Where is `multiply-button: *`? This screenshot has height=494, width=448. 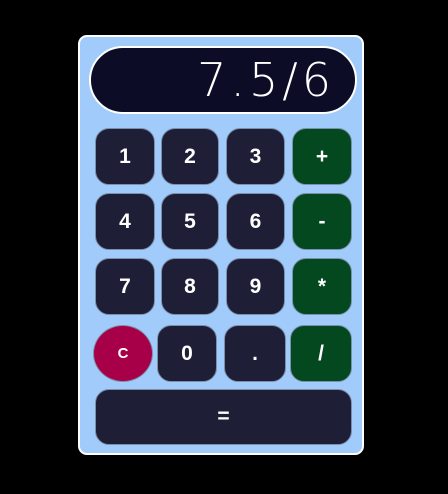
multiply-button: * is located at coordinates (322, 286).